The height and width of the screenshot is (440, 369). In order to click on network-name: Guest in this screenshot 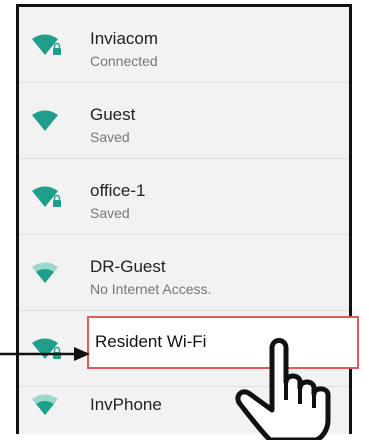, I will do `click(113, 114)`.